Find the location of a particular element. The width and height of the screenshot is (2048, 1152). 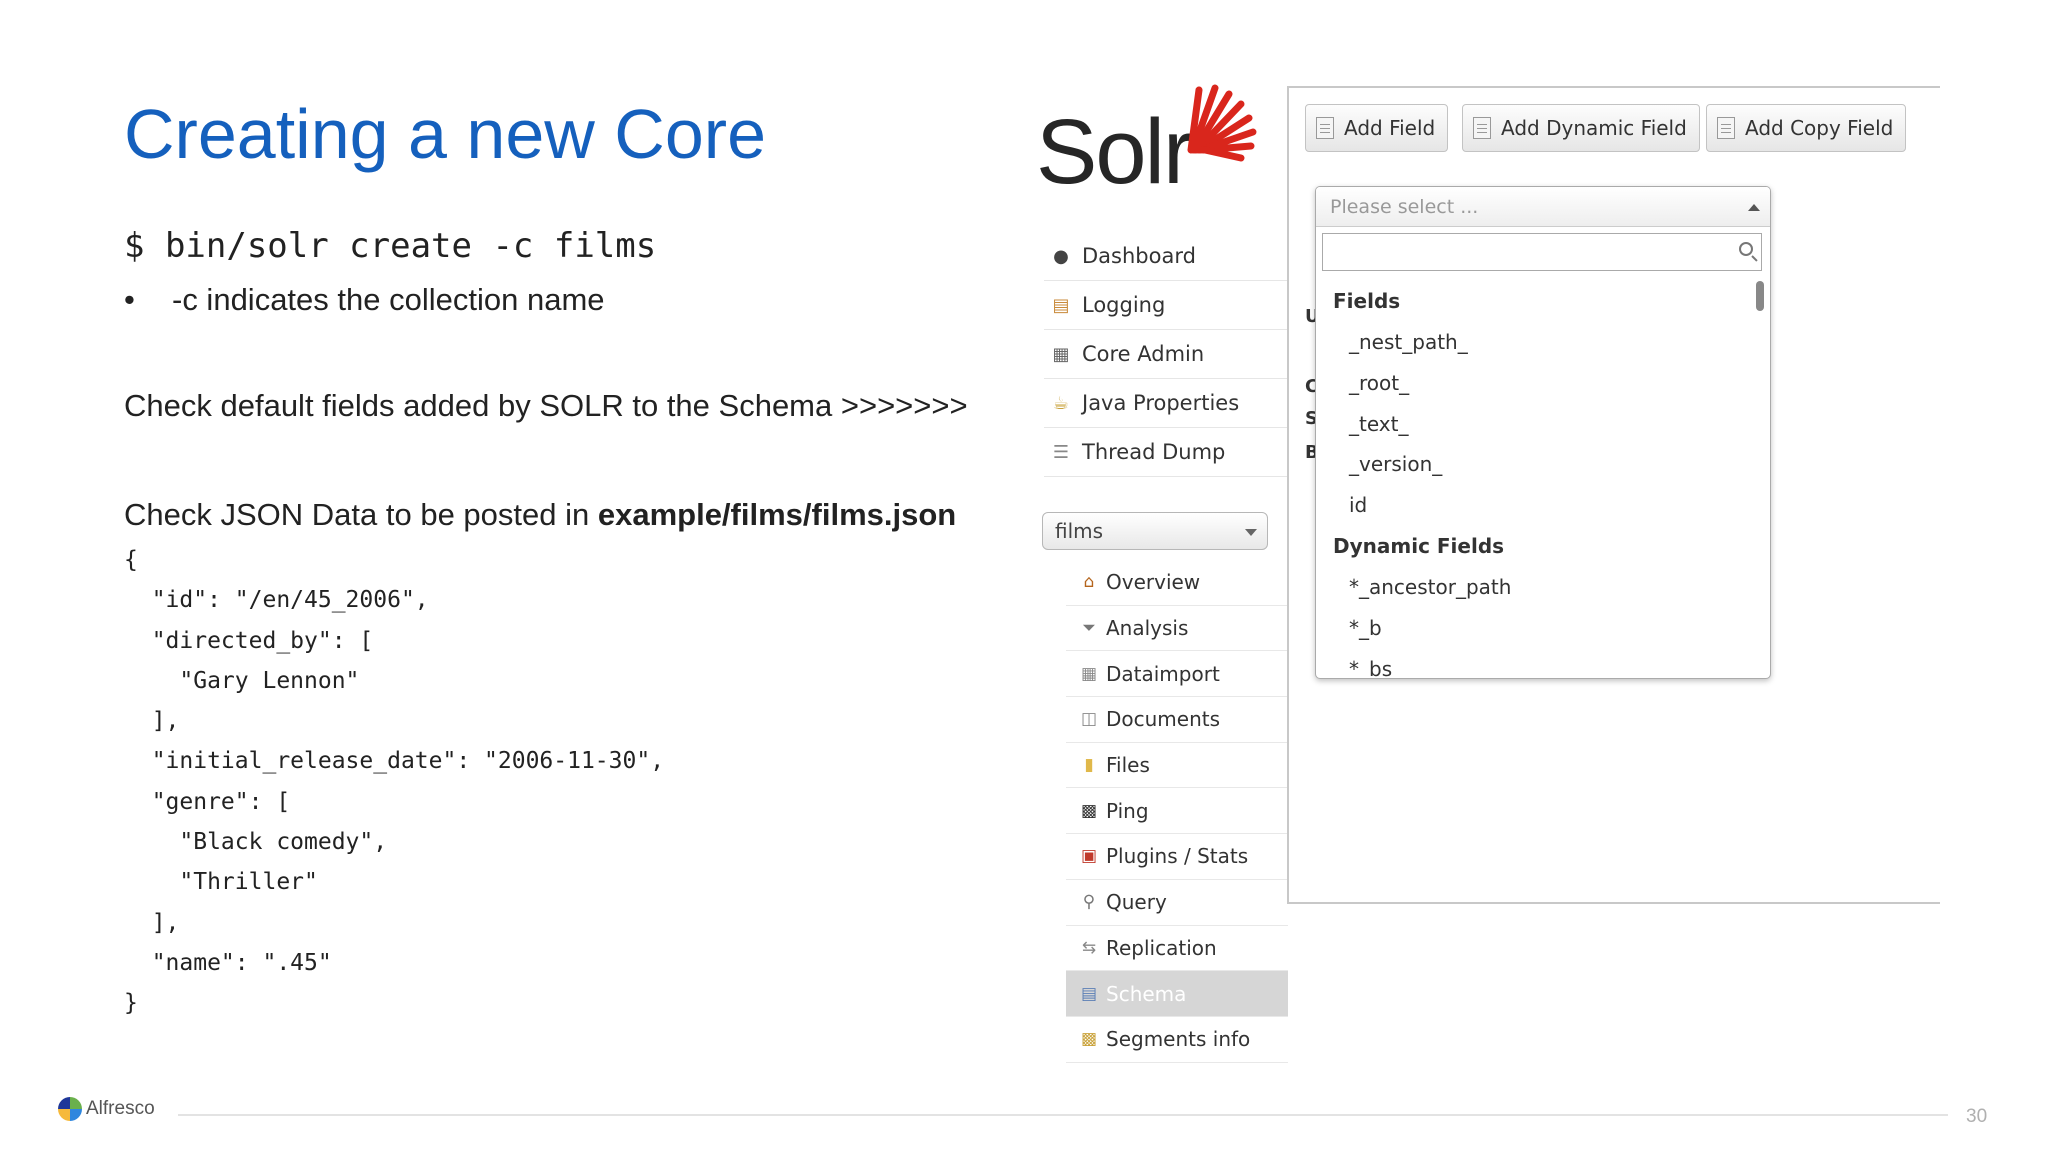

nav-dashboard: ● Dashboard is located at coordinates (1166, 256).